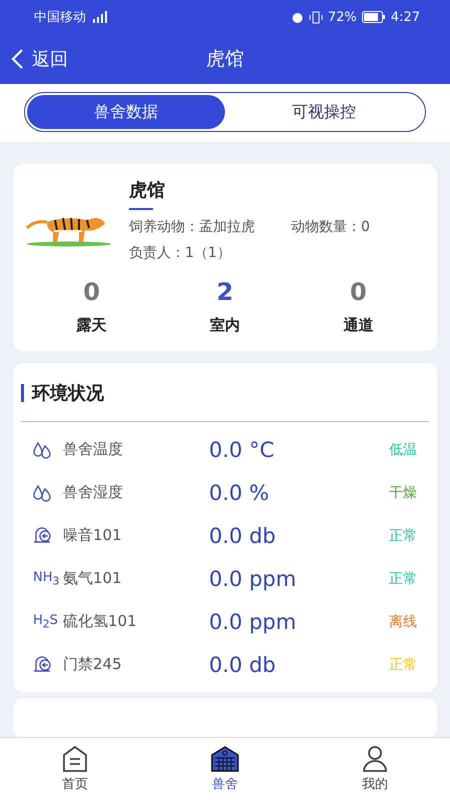 The image size is (450, 800). Describe the element at coordinates (375, 759) in the screenshot. I see `user-icon` at that location.